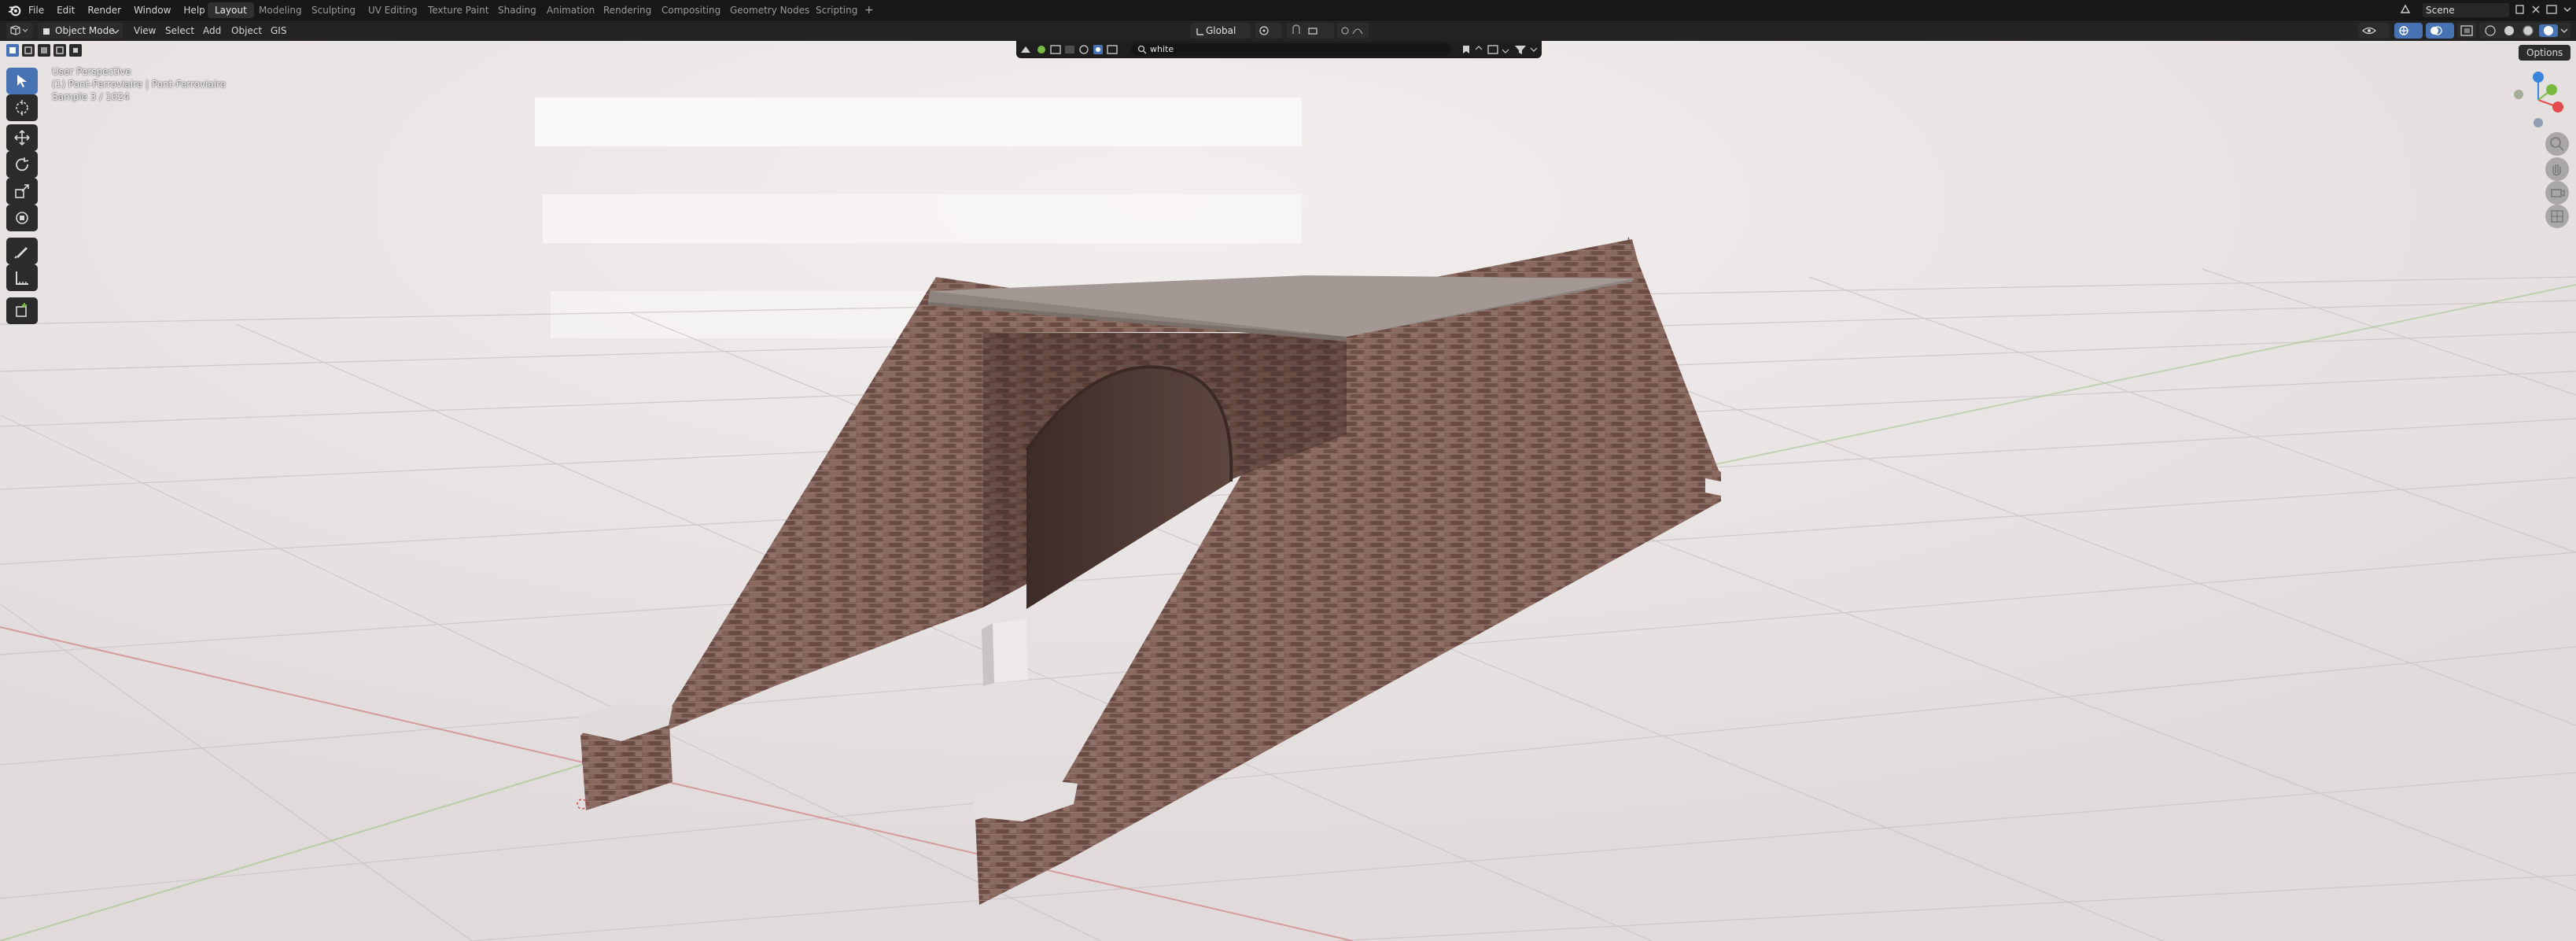 The height and width of the screenshot is (941, 2576). I want to click on tab-shading: Shading, so click(517, 10).